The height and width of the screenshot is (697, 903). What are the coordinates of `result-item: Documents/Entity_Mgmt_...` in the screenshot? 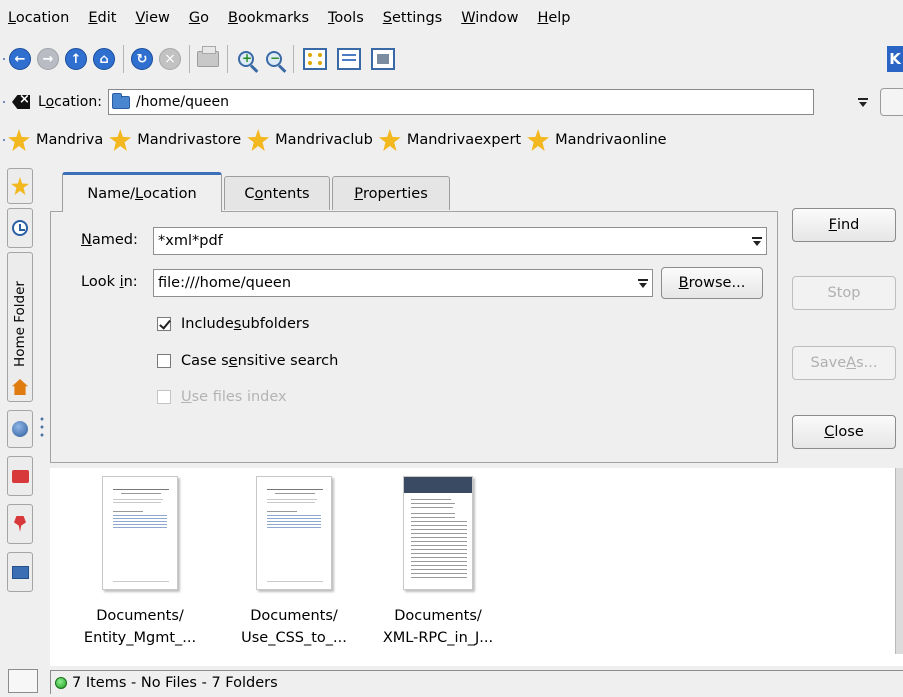 It's located at (140, 562).